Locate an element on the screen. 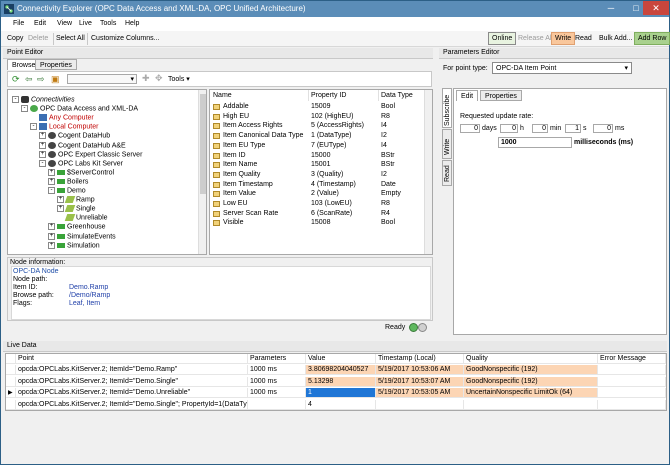 The image size is (670, 465). column-header-point: Point is located at coordinates (132, 359).